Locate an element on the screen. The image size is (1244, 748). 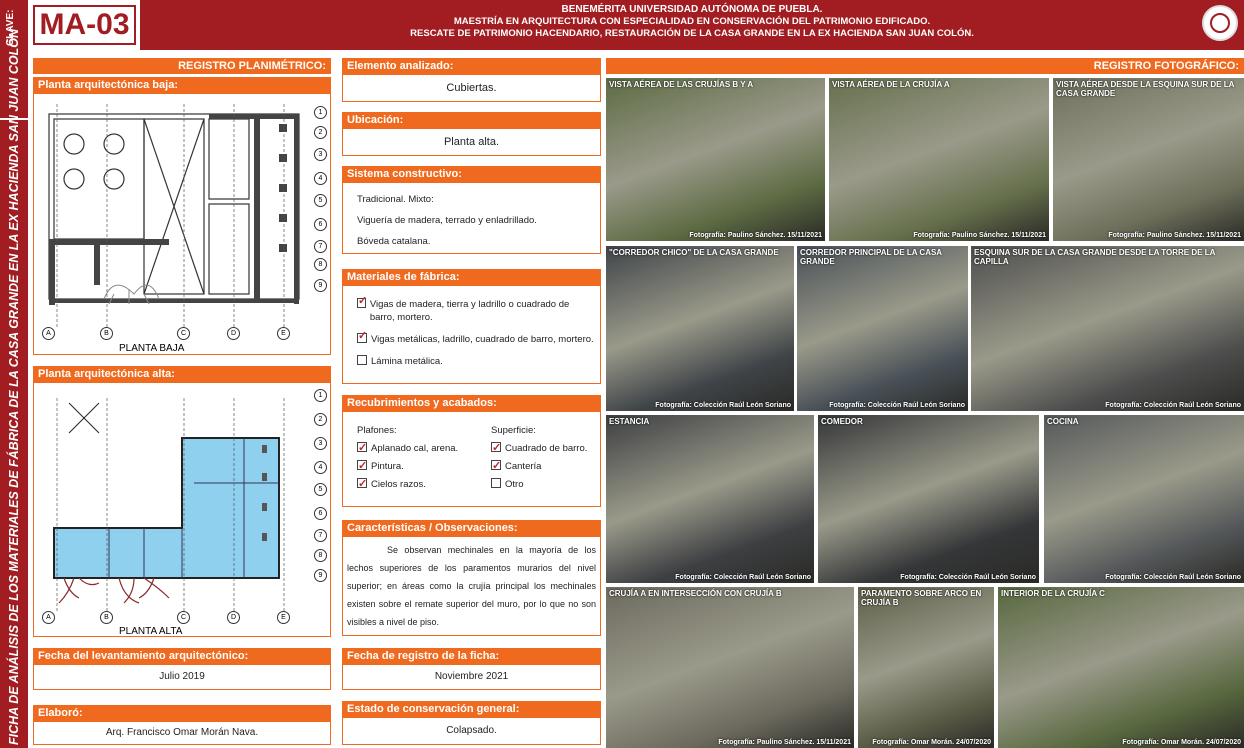
superficie-label-3: Otro is located at coordinates (514, 484).